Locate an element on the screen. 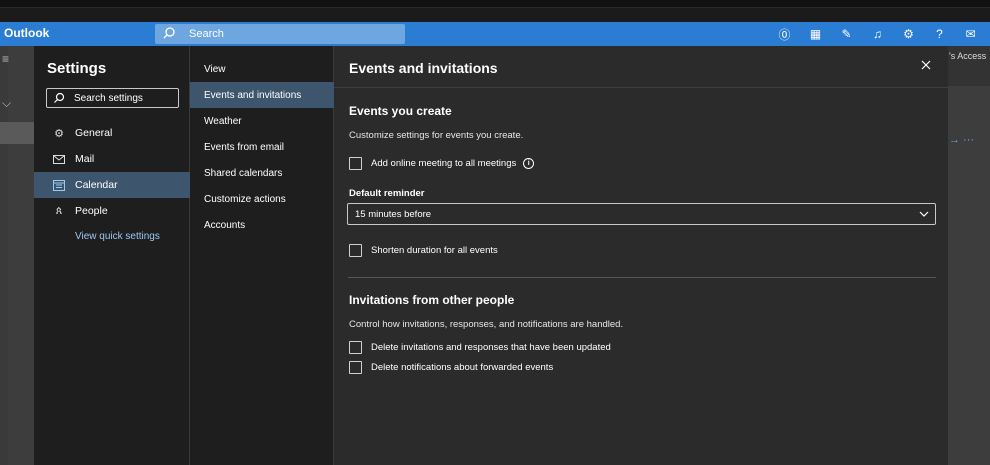 The height and width of the screenshot is (465, 990). subnav-events-from-email: Events from email is located at coordinates (262, 147).